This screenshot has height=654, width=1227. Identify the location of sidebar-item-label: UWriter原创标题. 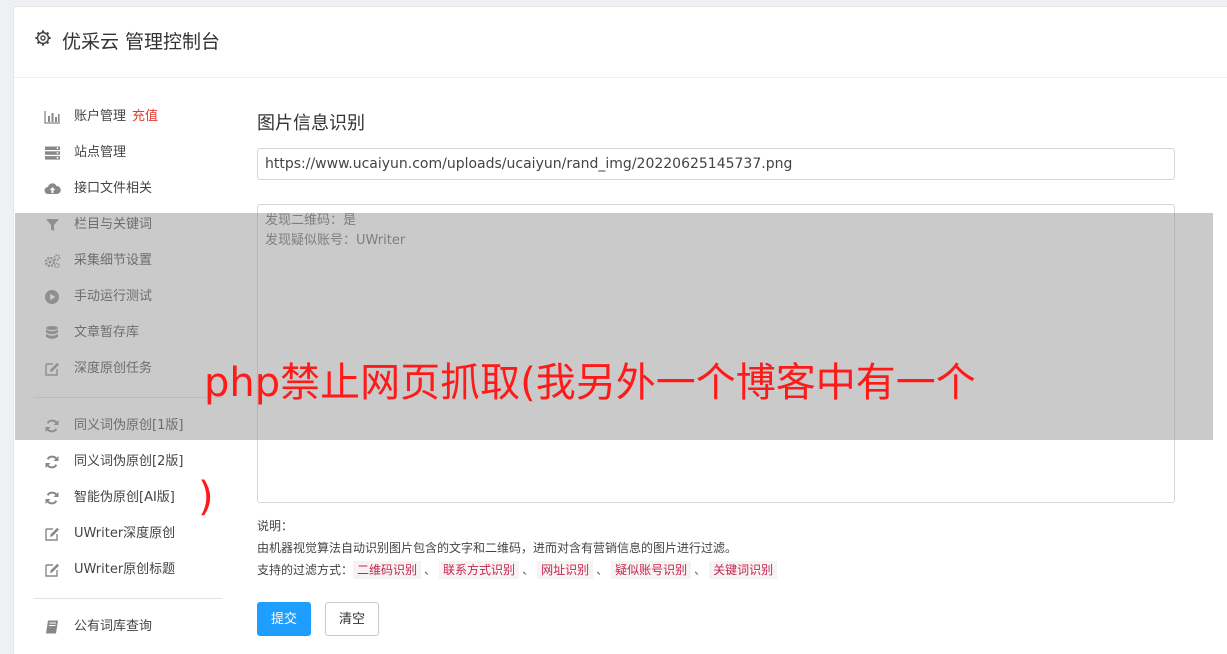
(125, 569).